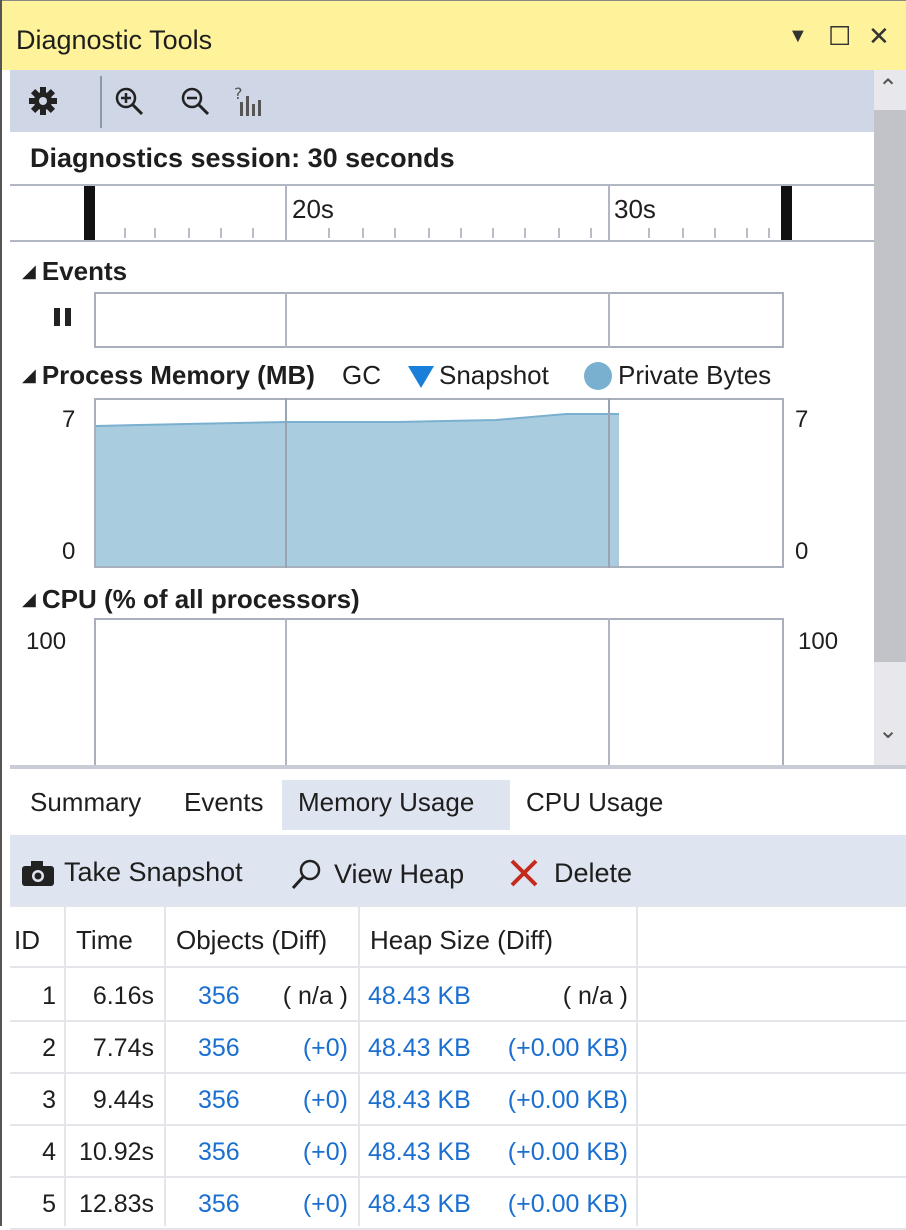 Image resolution: width=906 pixels, height=1230 pixels. I want to click on title-bar: Diagnostic Tools ▼ ☐ ✕, so click(454, 35).